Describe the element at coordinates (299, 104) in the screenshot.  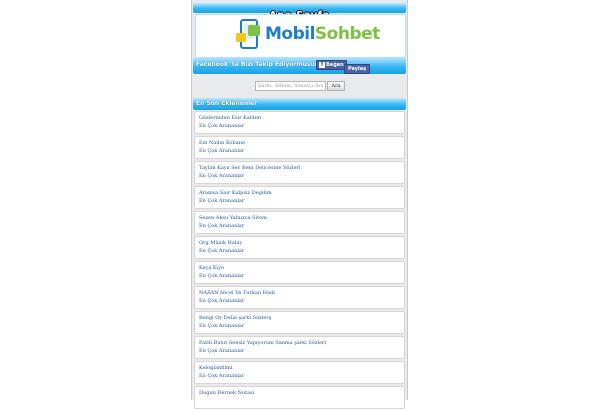
I see `section-header: En Son Eklenenler` at that location.